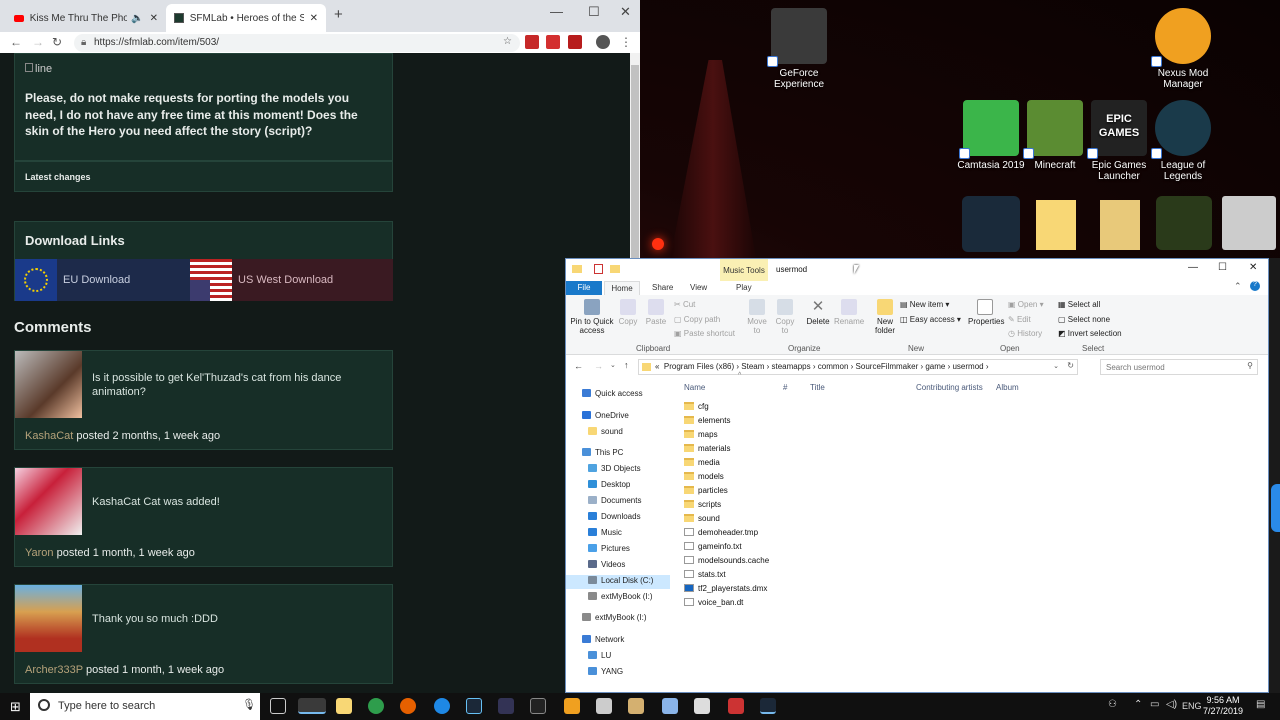 This screenshot has height=720, width=1280. I want to click on select-all-button: ▦ Select all, so click(1079, 304).